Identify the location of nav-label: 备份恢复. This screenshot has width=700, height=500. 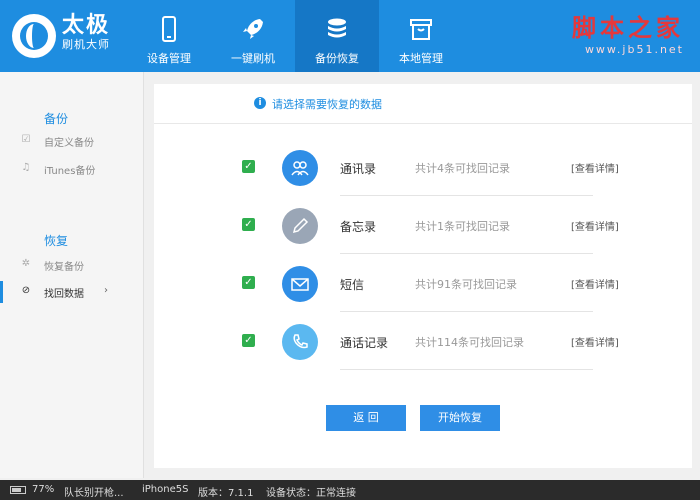
(337, 58).